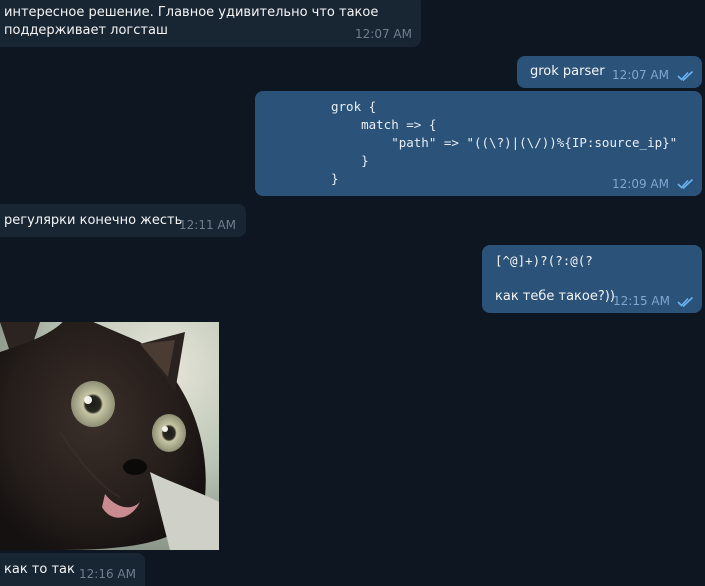 The image size is (705, 586). What do you see at coordinates (93, 220) in the screenshot?
I see `message-text: регулярки конечно жесть` at bounding box center [93, 220].